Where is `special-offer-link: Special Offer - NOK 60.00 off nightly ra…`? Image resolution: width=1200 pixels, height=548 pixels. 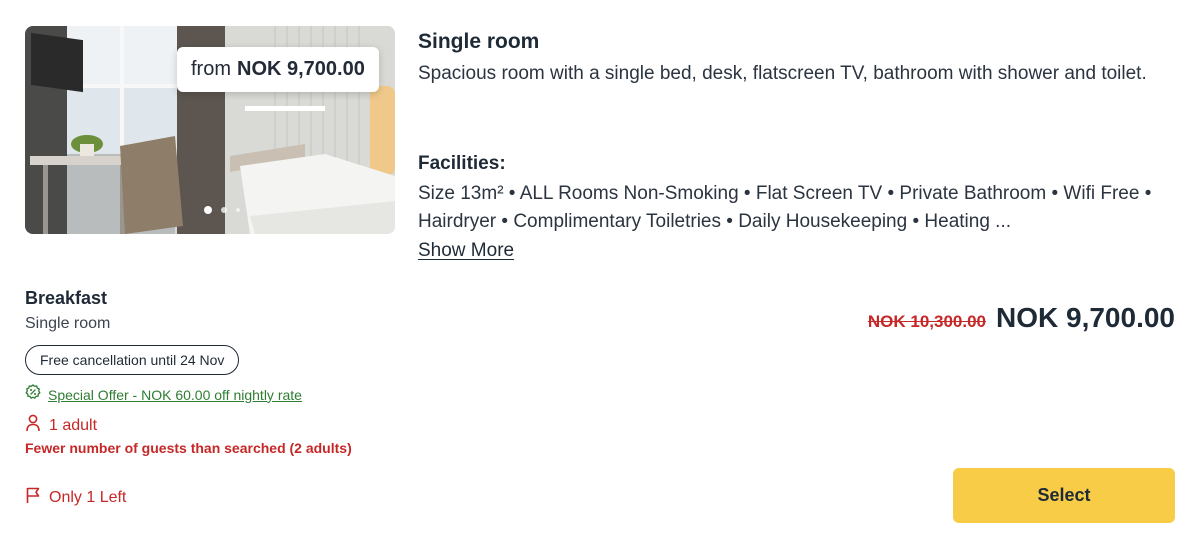
special-offer-link: Special Offer - NOK 60.00 off nightly ra… is located at coordinates (175, 395).